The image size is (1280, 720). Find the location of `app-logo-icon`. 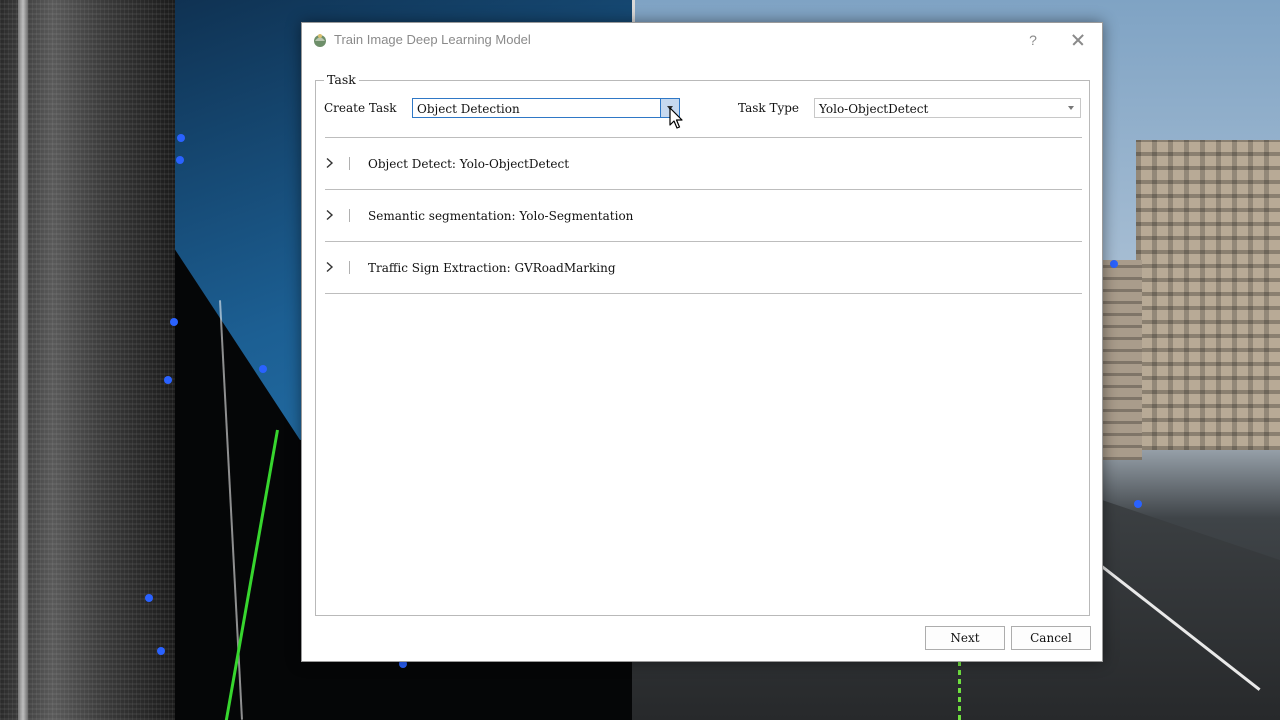

app-logo-icon is located at coordinates (320, 40).